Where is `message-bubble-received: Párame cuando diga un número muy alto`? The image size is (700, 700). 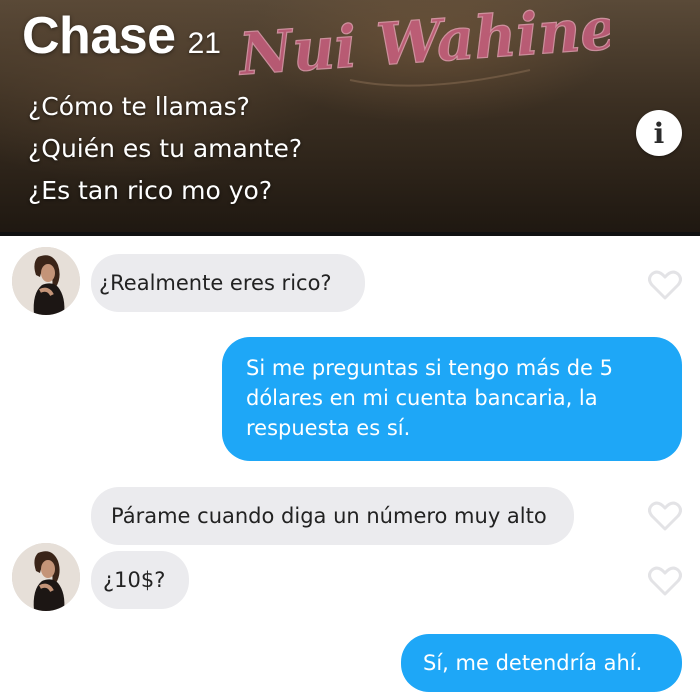
message-bubble-received: Párame cuando diga un número muy alto is located at coordinates (332, 516).